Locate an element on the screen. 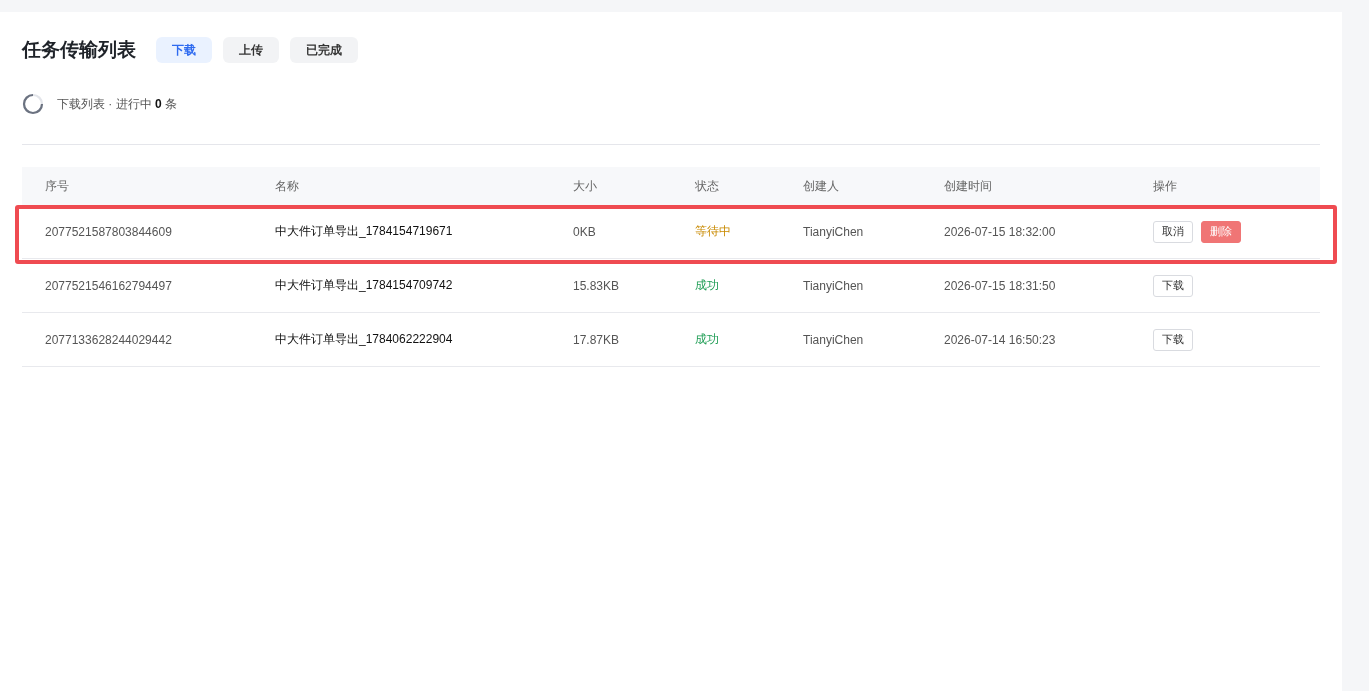 Image resolution: width=1369 pixels, height=691 pixels. table-cell-text: 中大件订单导出_1784062222904 is located at coordinates (364, 339).